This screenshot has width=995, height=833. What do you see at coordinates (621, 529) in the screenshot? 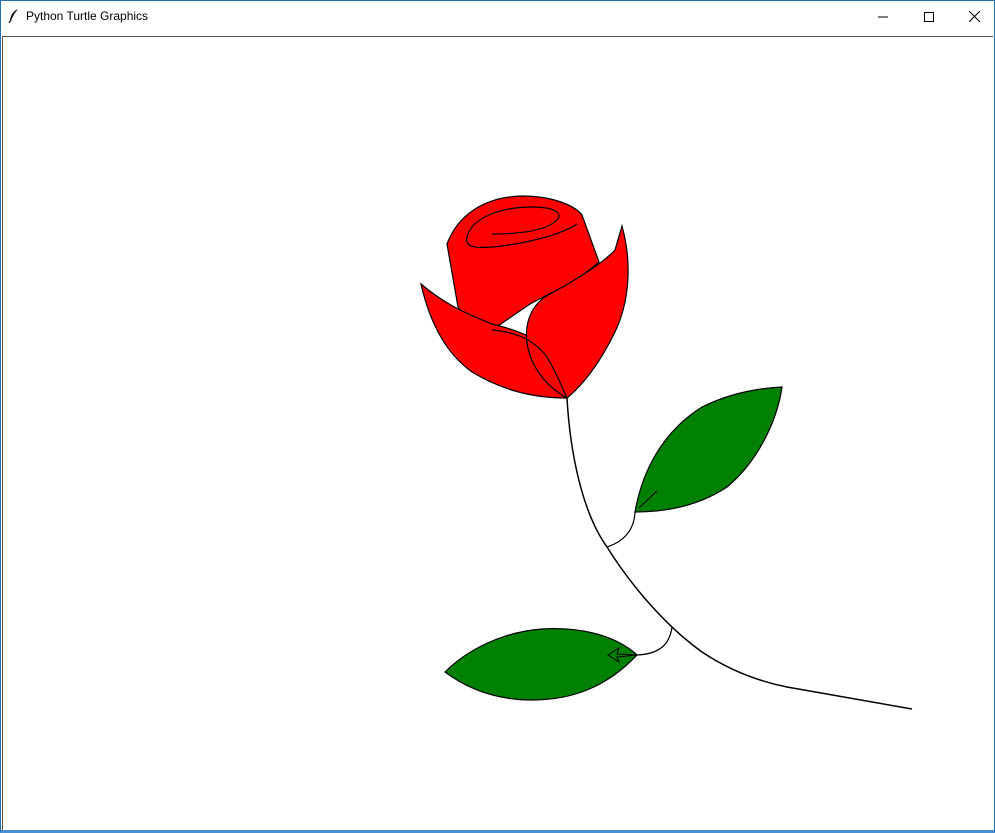
I see `upper-leaf-branch` at bounding box center [621, 529].